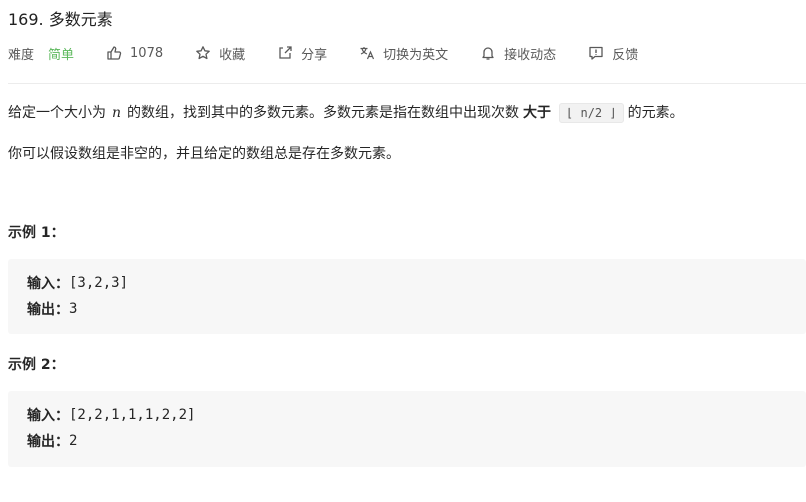  Describe the element at coordinates (36, 233) in the screenshot. I see `example-1-title: 示例 1：` at that location.